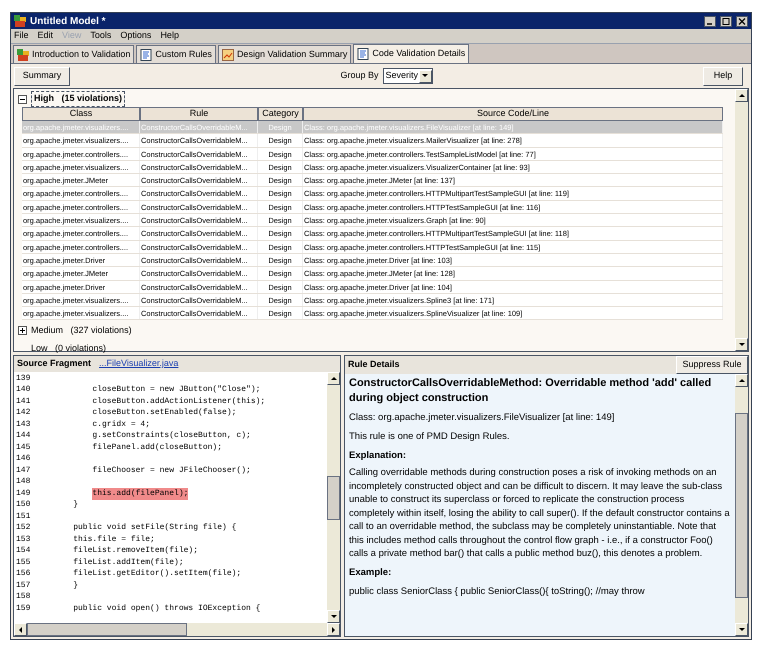  Describe the element at coordinates (176, 54) in the screenshot. I see `tab: Custom Rules` at that location.